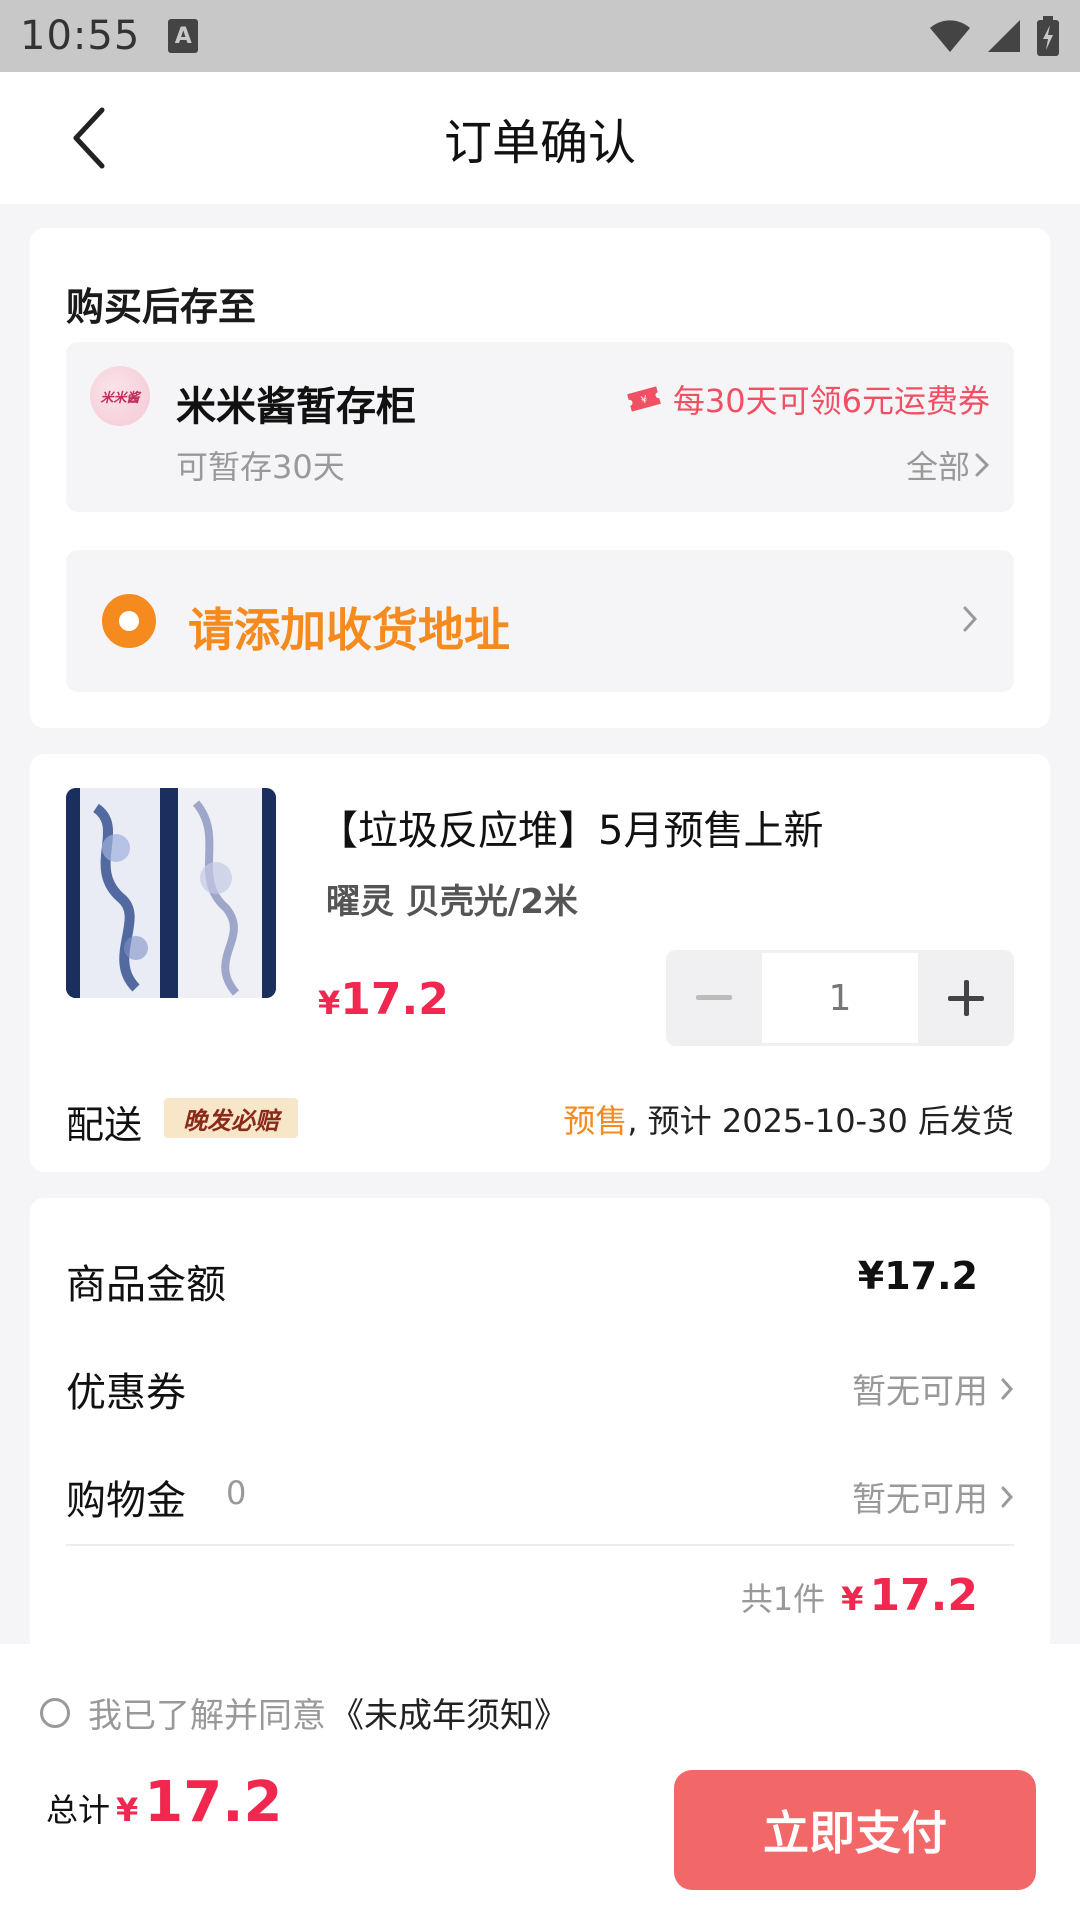 This screenshot has width=1080, height=1920. What do you see at coordinates (540, 1782) in the screenshot?
I see `checkout-bar: 我已了解并同意 《未成年须知》 总计 ¥ 17.2 立即支付` at bounding box center [540, 1782].